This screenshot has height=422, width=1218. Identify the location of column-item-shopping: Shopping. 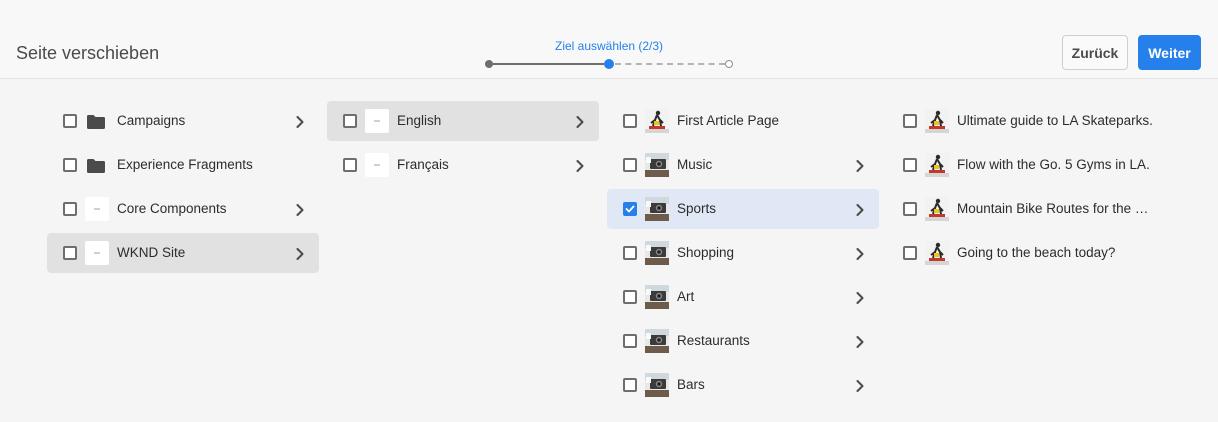
(743, 253).